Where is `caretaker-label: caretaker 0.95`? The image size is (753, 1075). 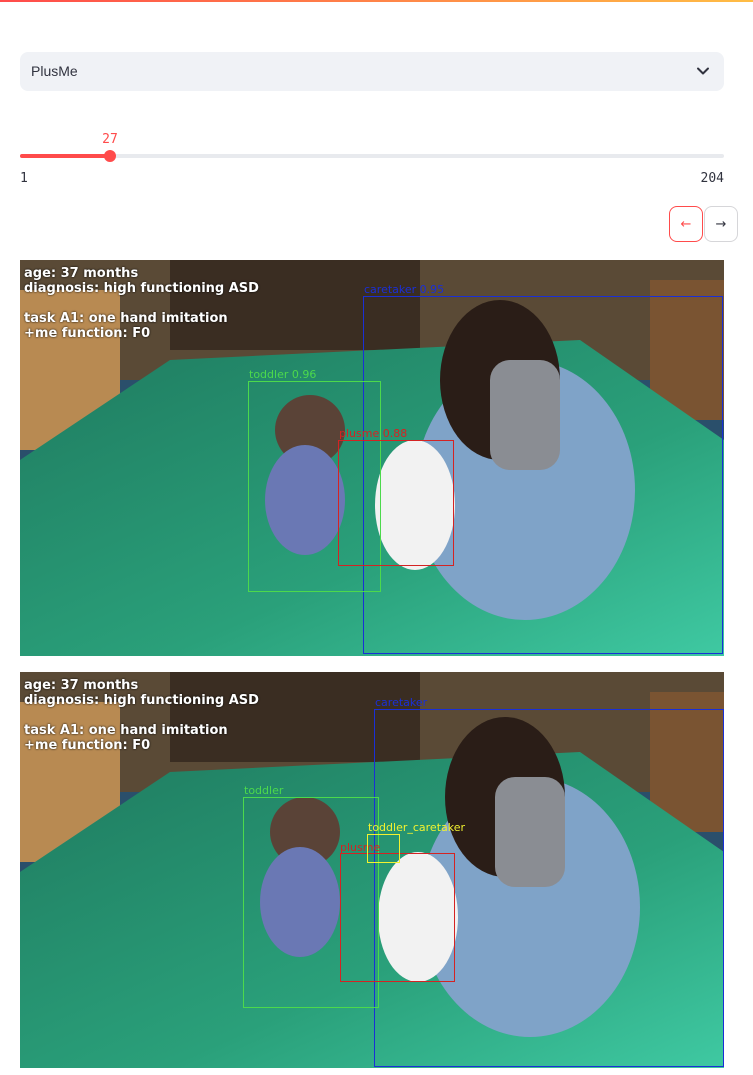 caretaker-label: caretaker 0.95 is located at coordinates (404, 289).